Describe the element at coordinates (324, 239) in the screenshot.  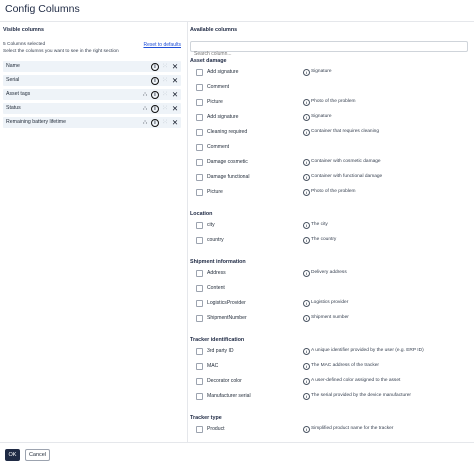
I see `column-description: The country` at that location.